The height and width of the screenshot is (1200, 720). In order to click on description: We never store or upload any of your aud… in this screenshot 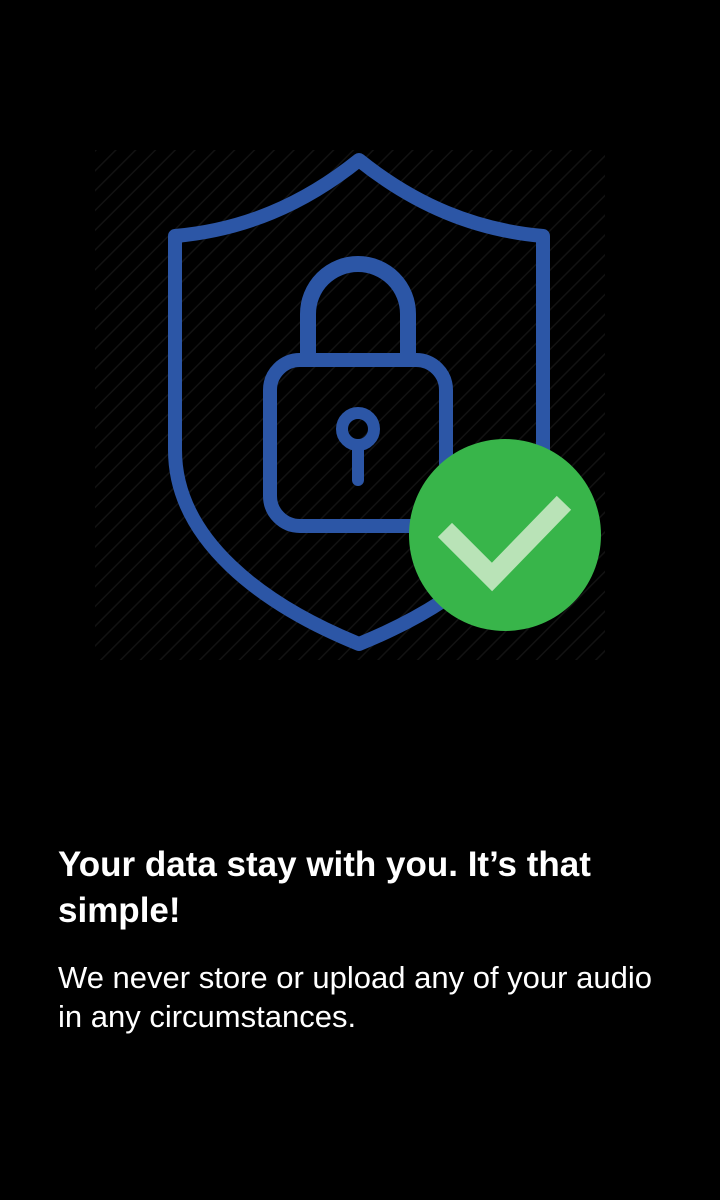, I will do `click(355, 997)`.